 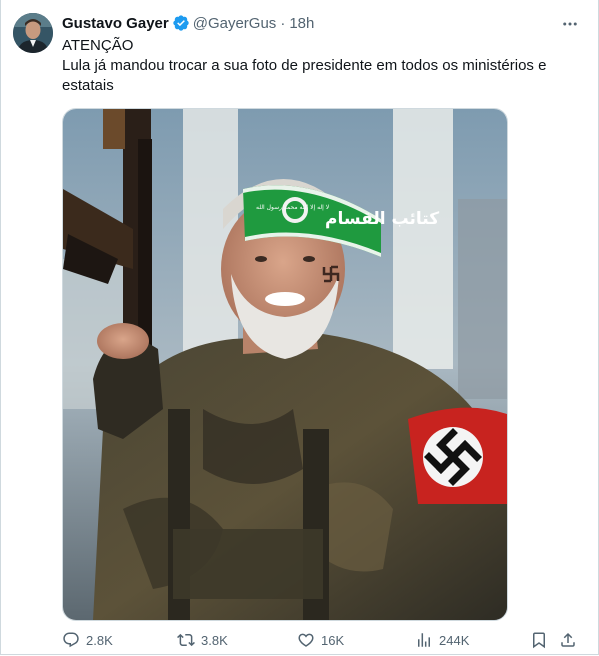 I want to click on repost-icon, so click(x=186, y=640).